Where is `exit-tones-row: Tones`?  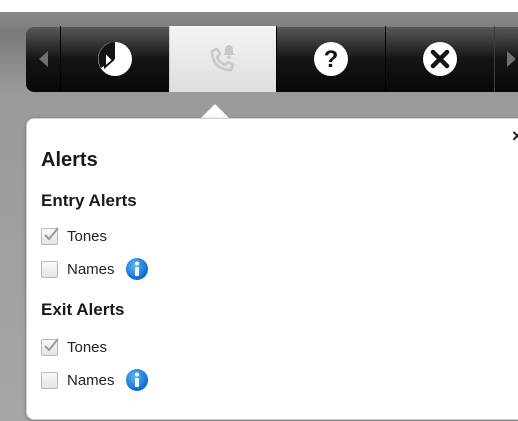
exit-tones-row: Tones is located at coordinates (74, 347).